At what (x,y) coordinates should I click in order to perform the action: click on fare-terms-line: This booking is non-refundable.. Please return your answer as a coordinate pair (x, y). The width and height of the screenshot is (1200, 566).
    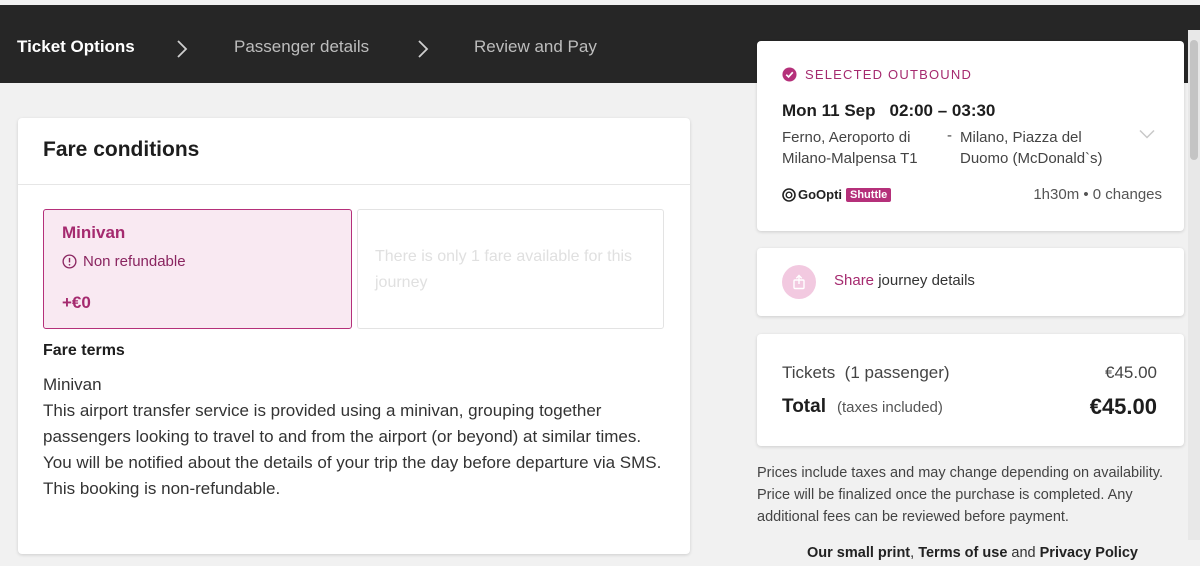
    Looking at the image, I should click on (162, 488).